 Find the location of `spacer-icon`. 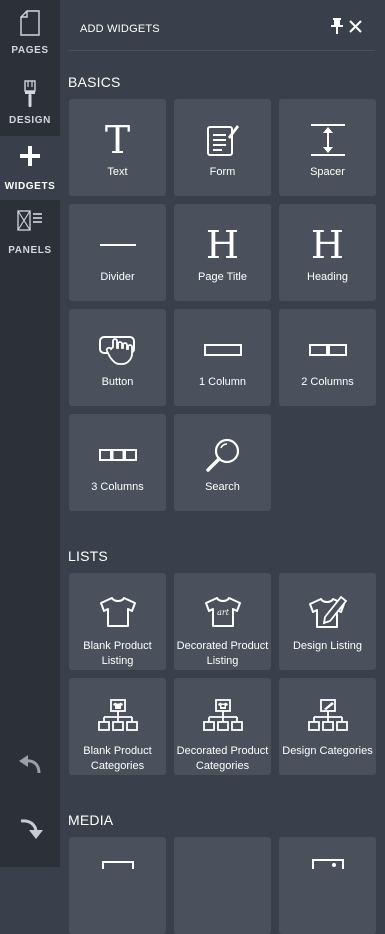

spacer-icon is located at coordinates (327, 140).